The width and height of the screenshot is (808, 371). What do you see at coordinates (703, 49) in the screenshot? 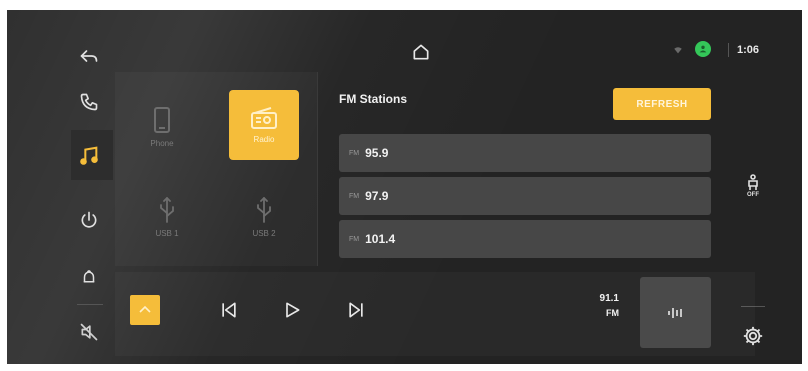
I see `profile-status-icon` at bounding box center [703, 49].